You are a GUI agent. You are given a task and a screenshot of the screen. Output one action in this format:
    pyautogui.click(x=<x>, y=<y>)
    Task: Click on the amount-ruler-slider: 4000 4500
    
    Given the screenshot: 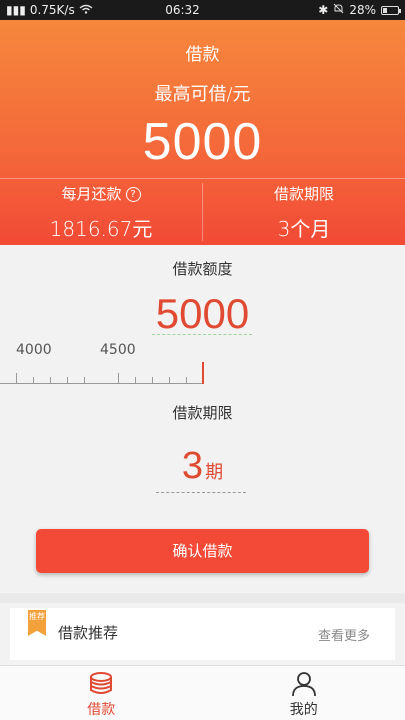 What is the action you would take?
    pyautogui.click(x=202, y=363)
    